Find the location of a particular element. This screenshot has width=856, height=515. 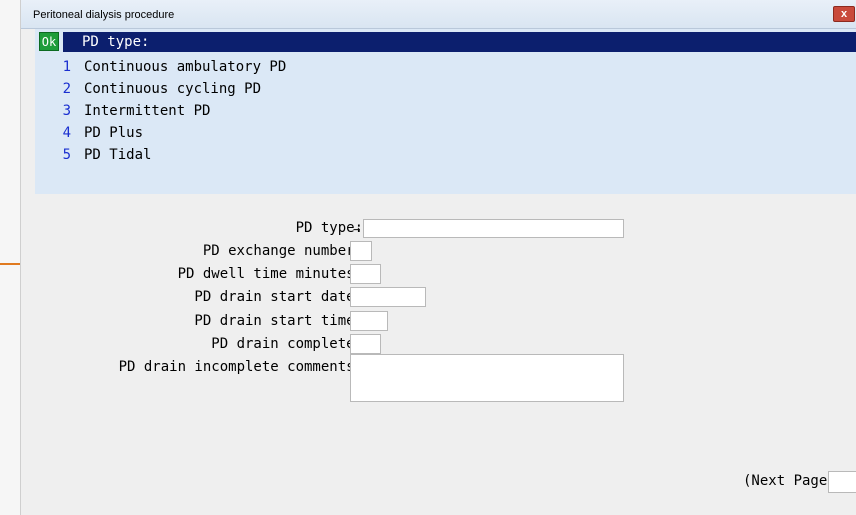

close-button: x is located at coordinates (844, 14).